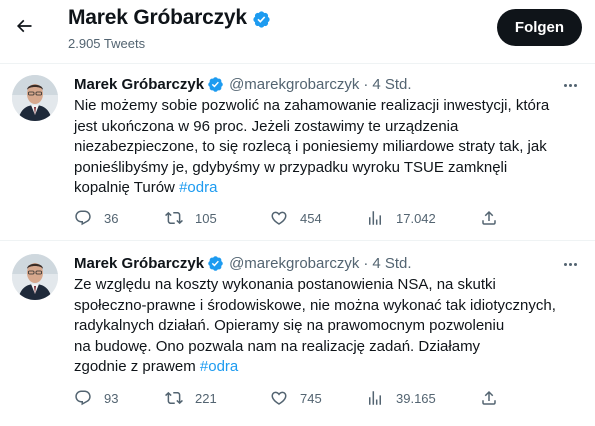  Describe the element at coordinates (191, 398) in the screenshot. I see `retweet-button: 221` at that location.